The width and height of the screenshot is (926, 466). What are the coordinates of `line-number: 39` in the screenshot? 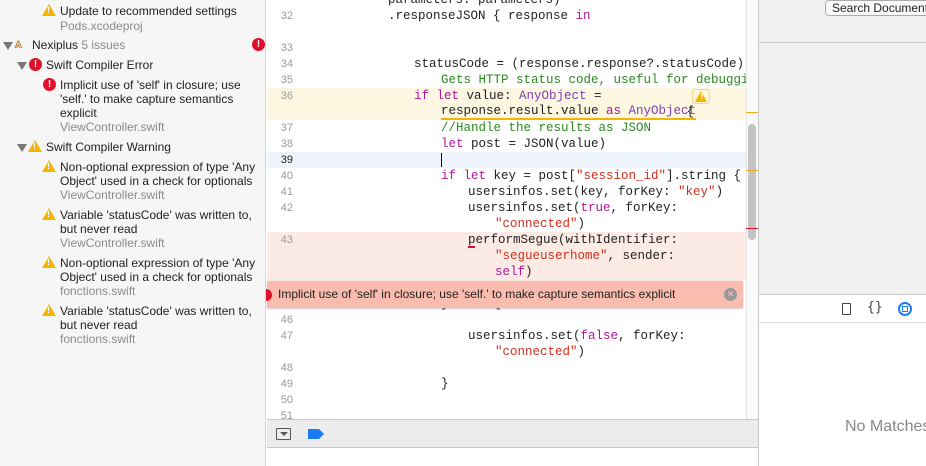 It's located at (286, 160).